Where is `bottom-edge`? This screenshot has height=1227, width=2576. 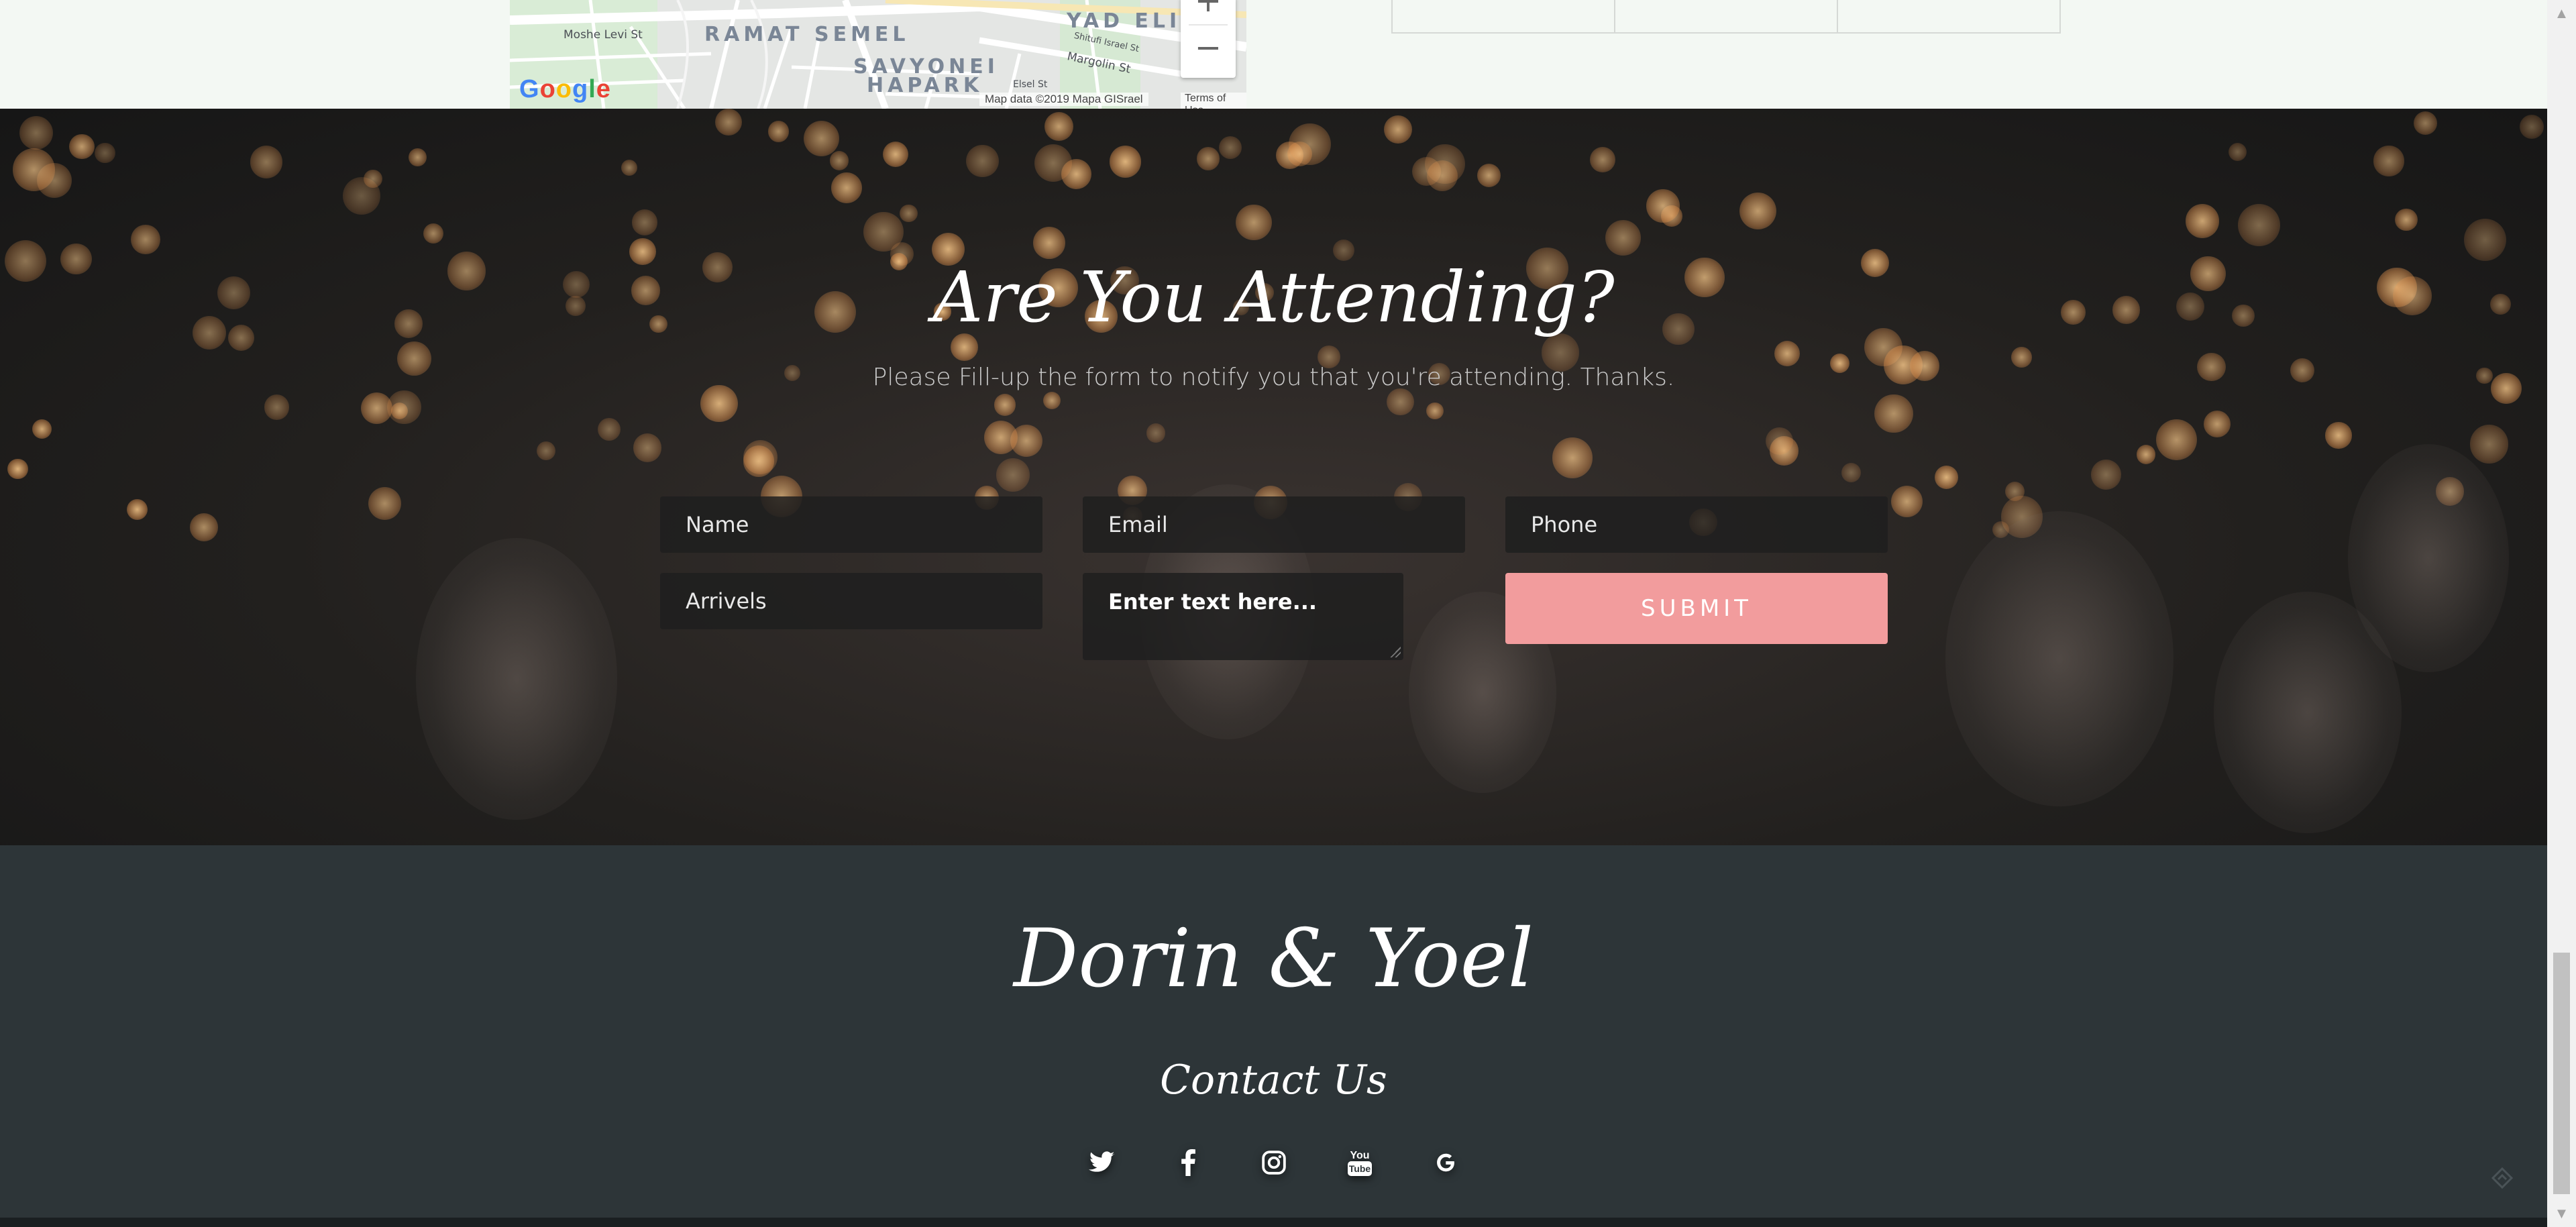
bottom-edge is located at coordinates (1273, 1222).